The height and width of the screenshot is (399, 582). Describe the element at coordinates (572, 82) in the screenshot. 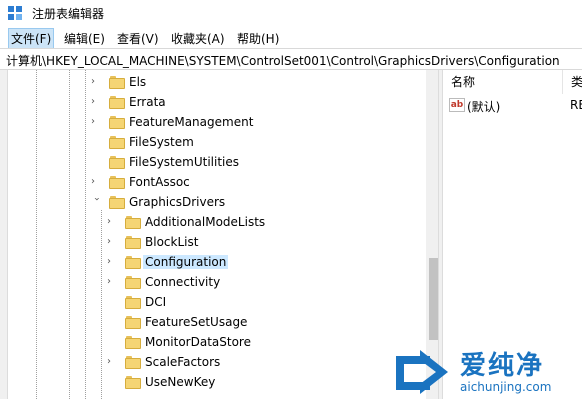

I see `column-header-type: 类` at that location.